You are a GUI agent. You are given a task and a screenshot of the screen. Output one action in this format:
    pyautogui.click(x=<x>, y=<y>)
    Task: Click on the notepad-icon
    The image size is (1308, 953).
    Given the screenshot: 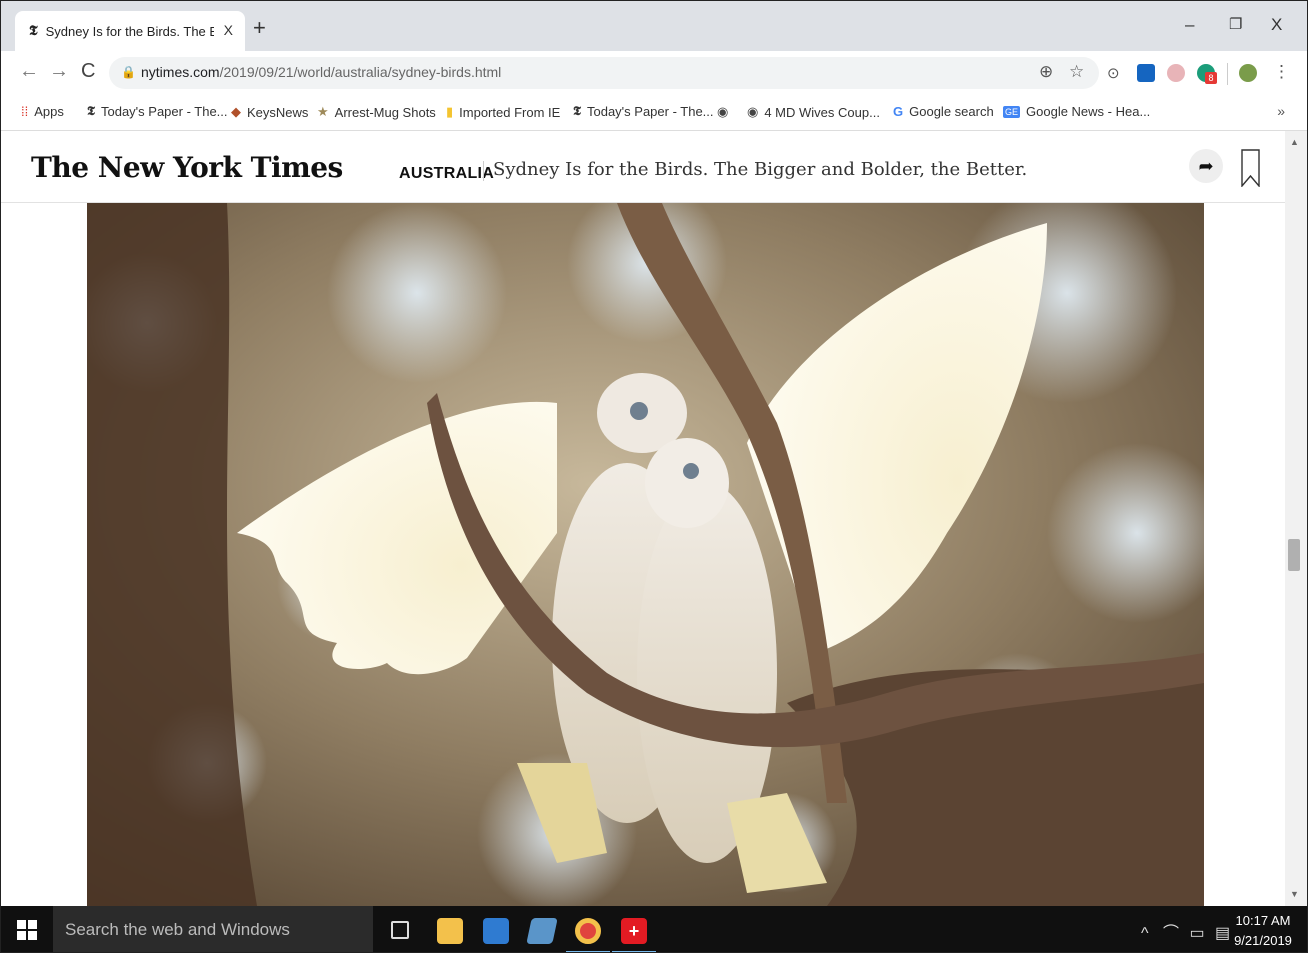 What is the action you would take?
    pyautogui.click(x=542, y=931)
    